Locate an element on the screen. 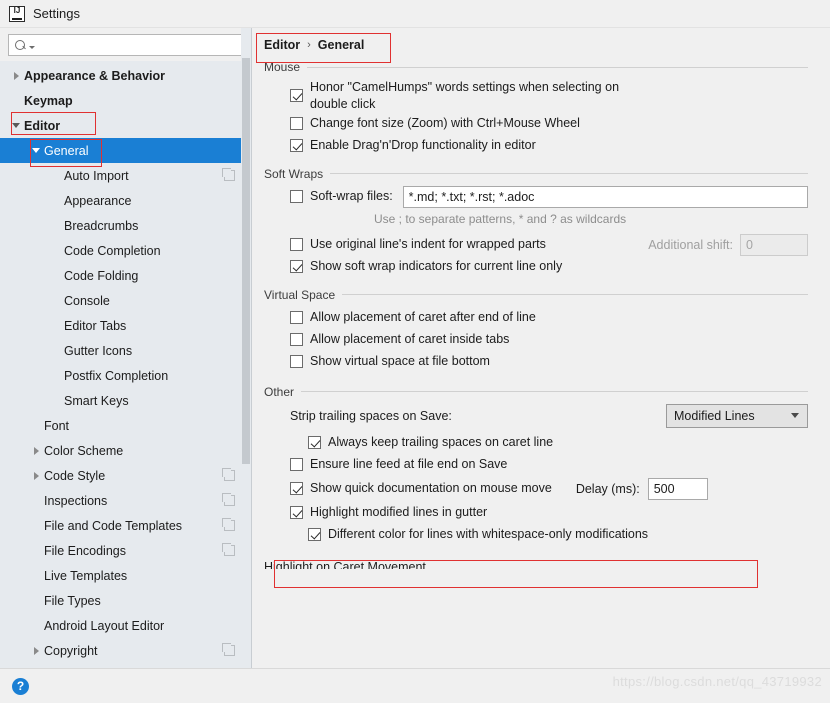 The image size is (830, 703). group-divider is located at coordinates (554, 392).